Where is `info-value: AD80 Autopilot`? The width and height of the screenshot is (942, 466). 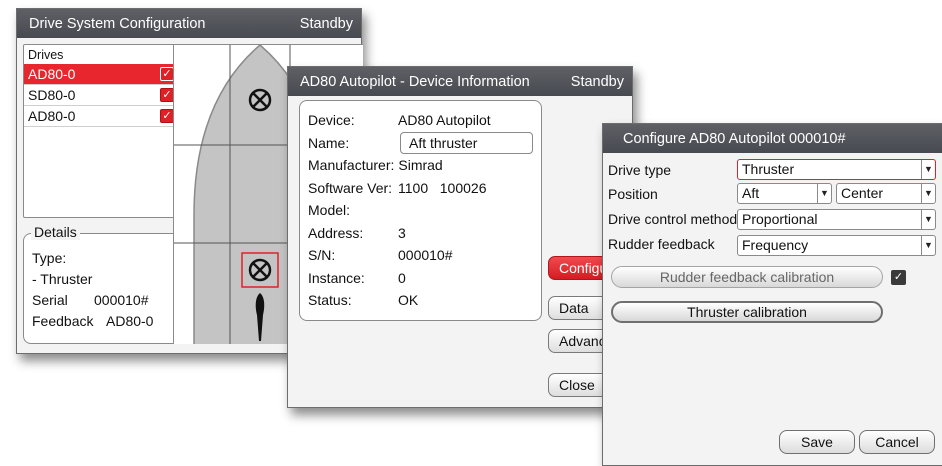 info-value: AD80 Autopilot is located at coordinates (444, 120).